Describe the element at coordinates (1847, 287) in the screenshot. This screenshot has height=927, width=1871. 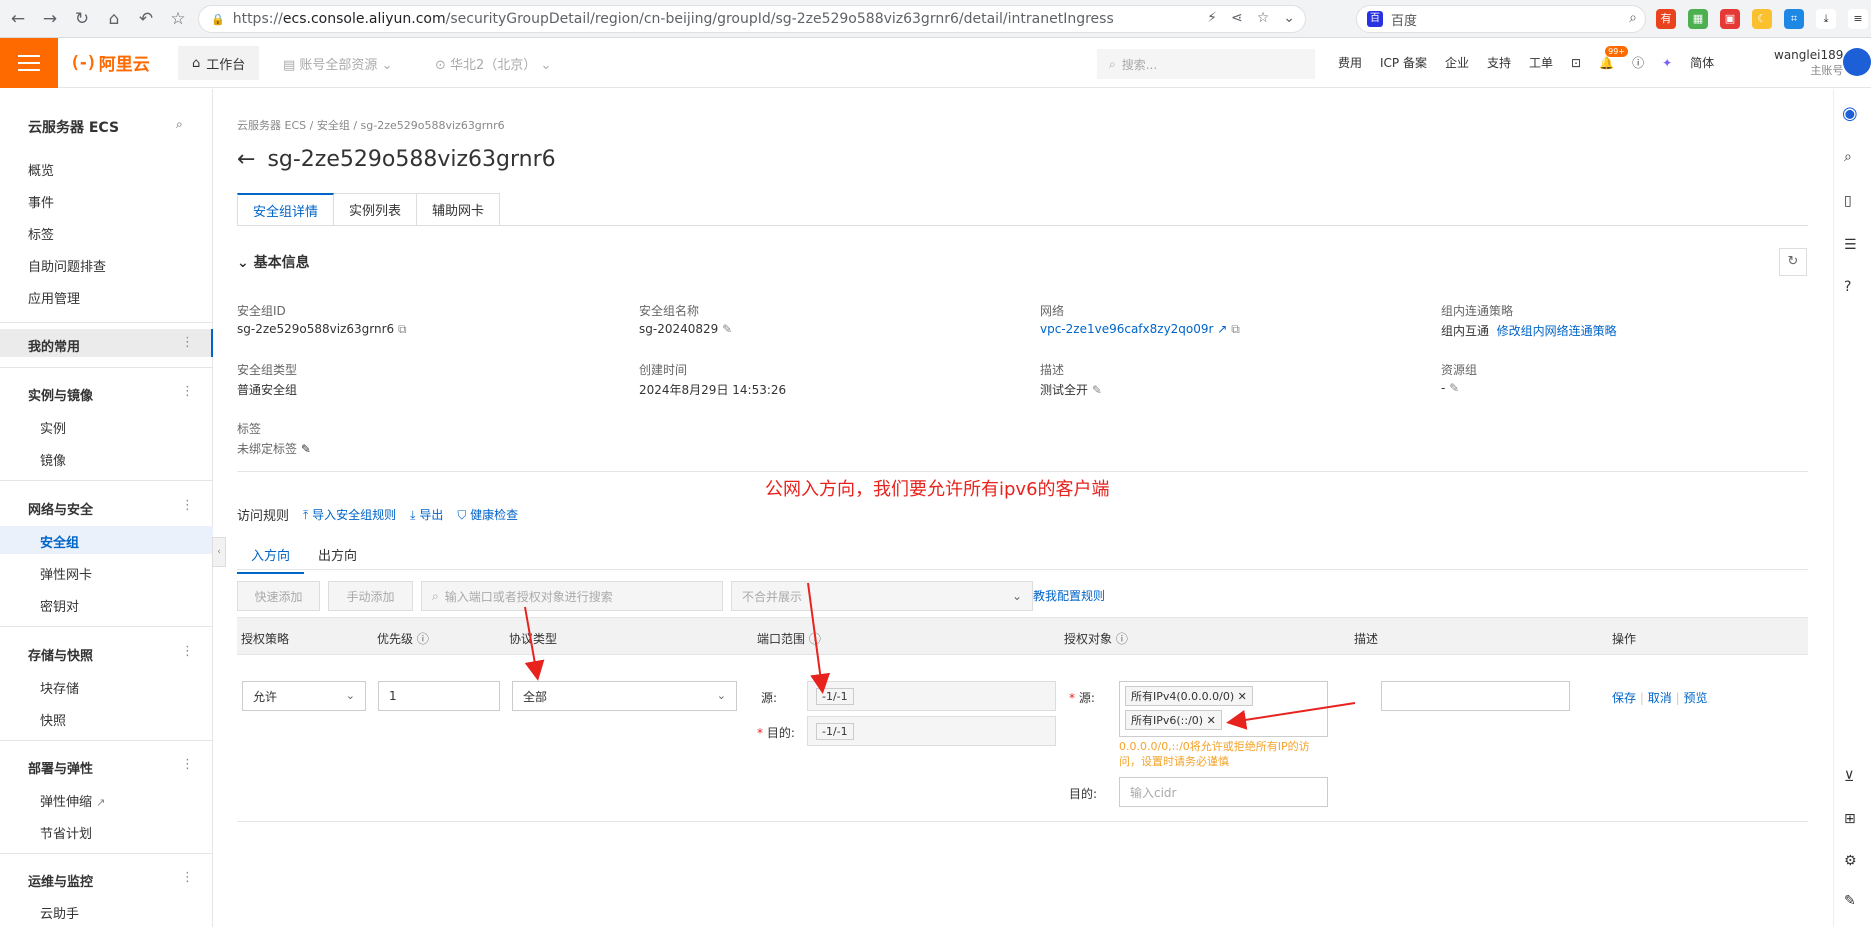
I see `help-icon: ?` at that location.